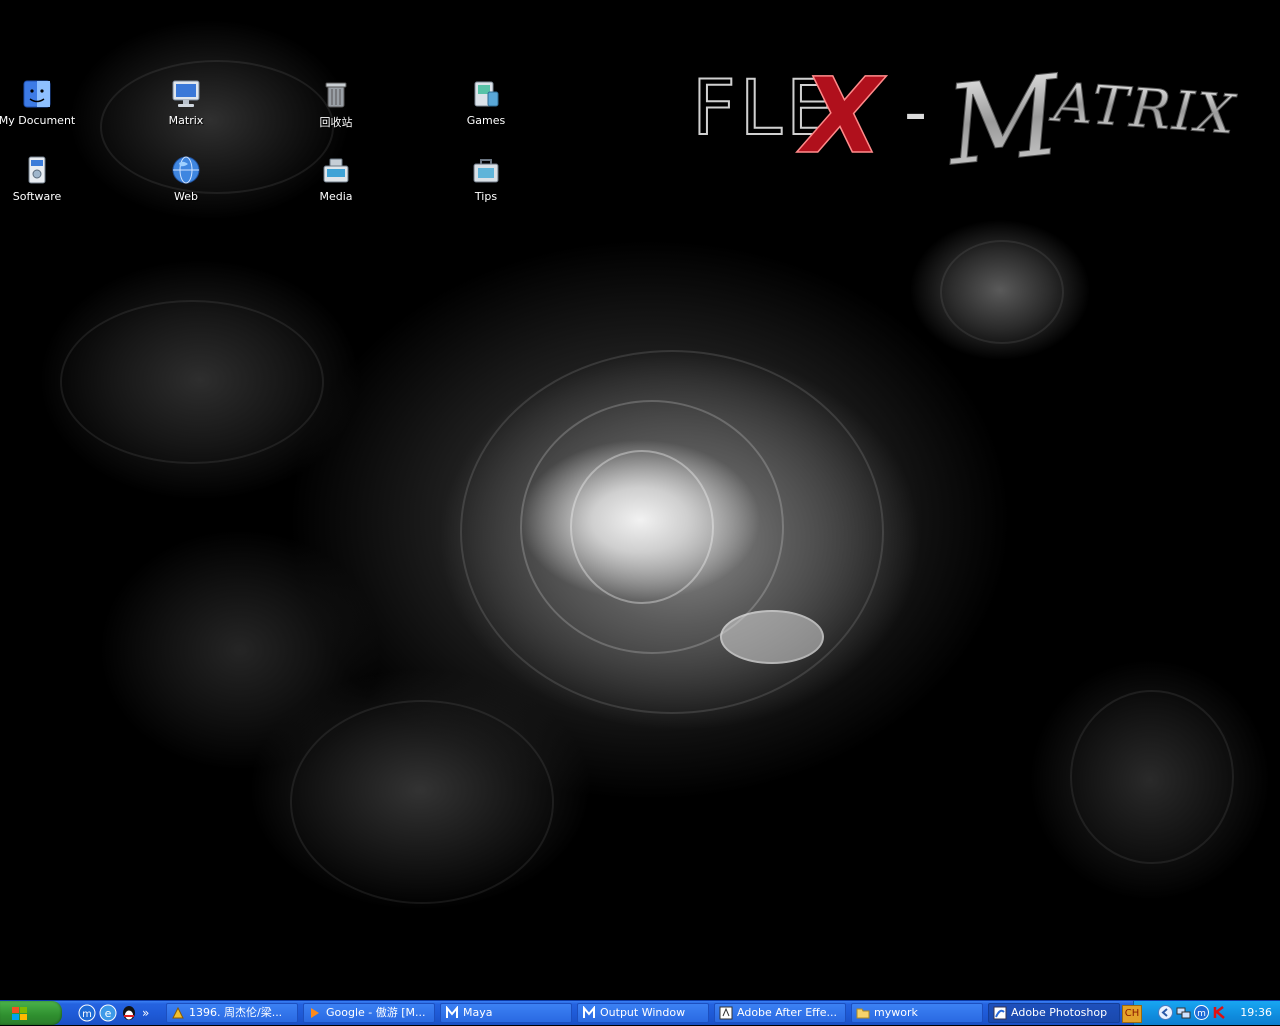 The height and width of the screenshot is (1026, 1280). Describe the element at coordinates (1143, 108) in the screenshot. I see `logo-text-atrix: ATRIX` at that location.